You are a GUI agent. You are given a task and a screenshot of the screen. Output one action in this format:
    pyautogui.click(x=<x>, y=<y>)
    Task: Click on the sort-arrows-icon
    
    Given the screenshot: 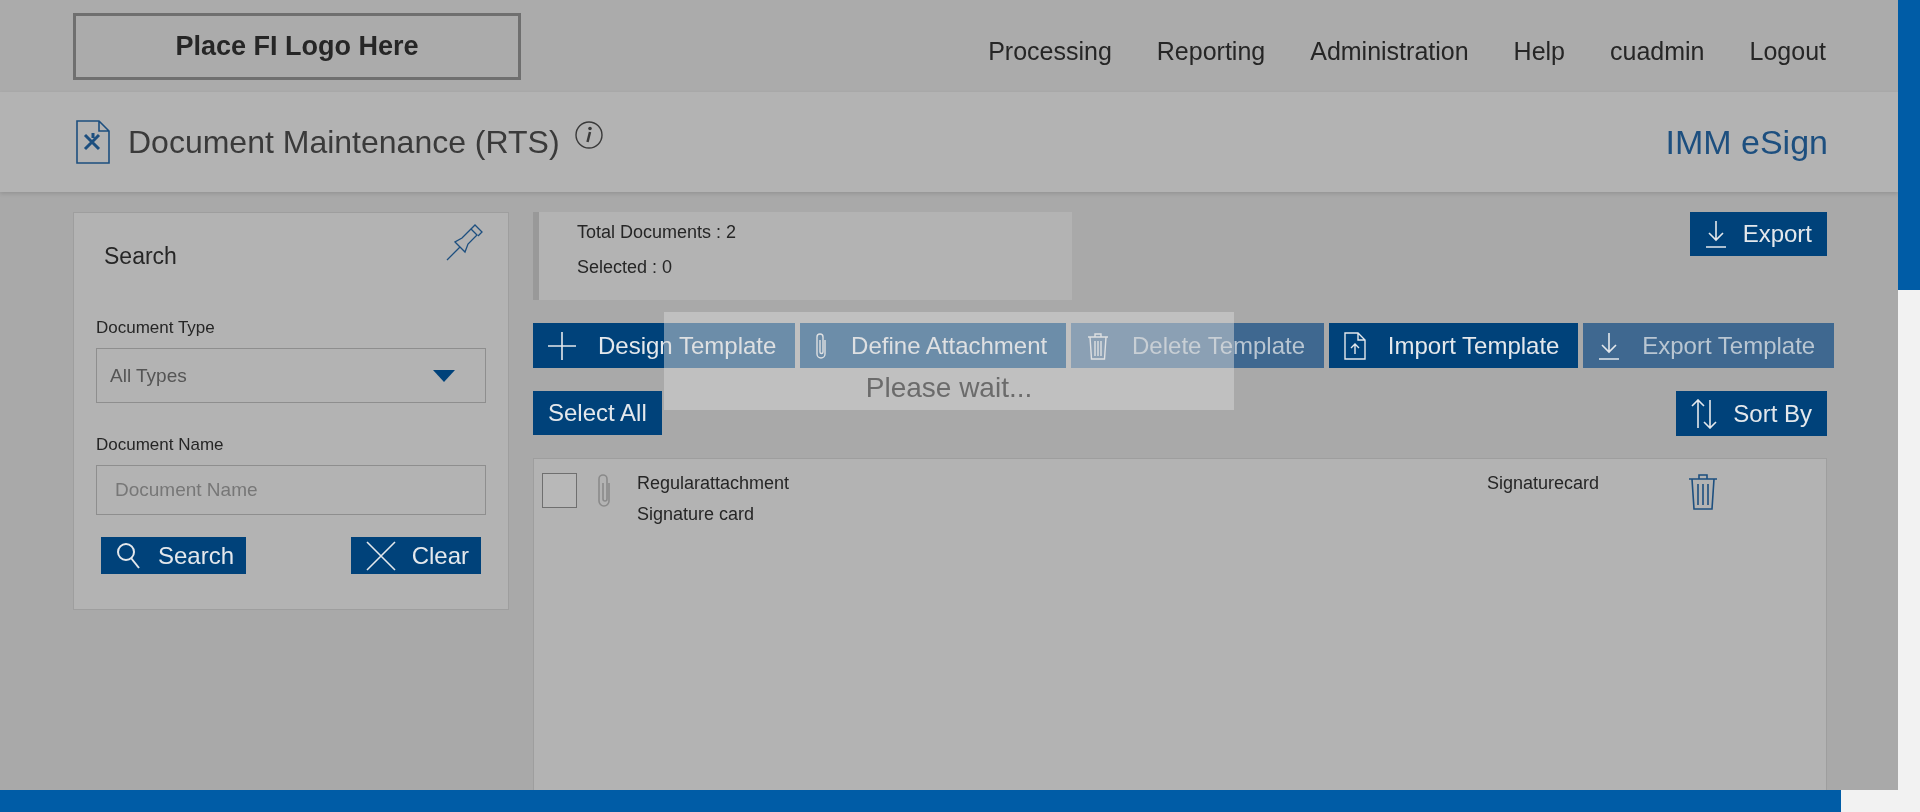 What is the action you would take?
    pyautogui.click(x=1704, y=413)
    